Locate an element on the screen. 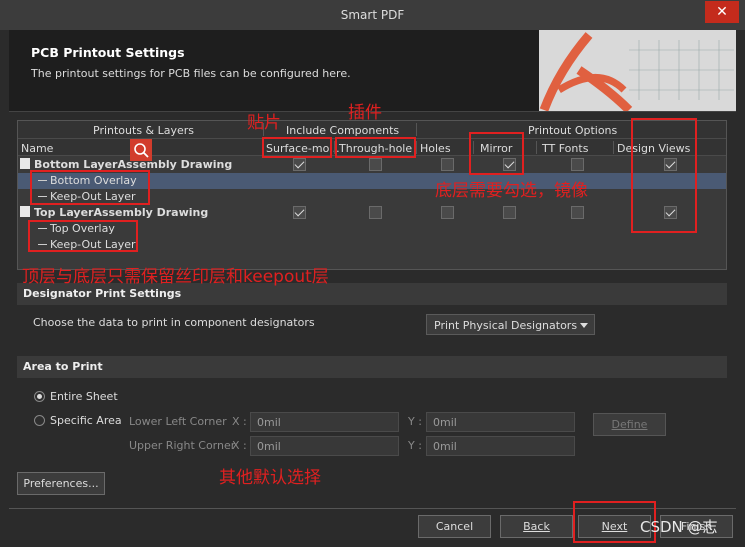 Image resolution: width=745 pixels, height=547 pixels. row-label: Top LayerAssembly Drawing is located at coordinates (121, 212).